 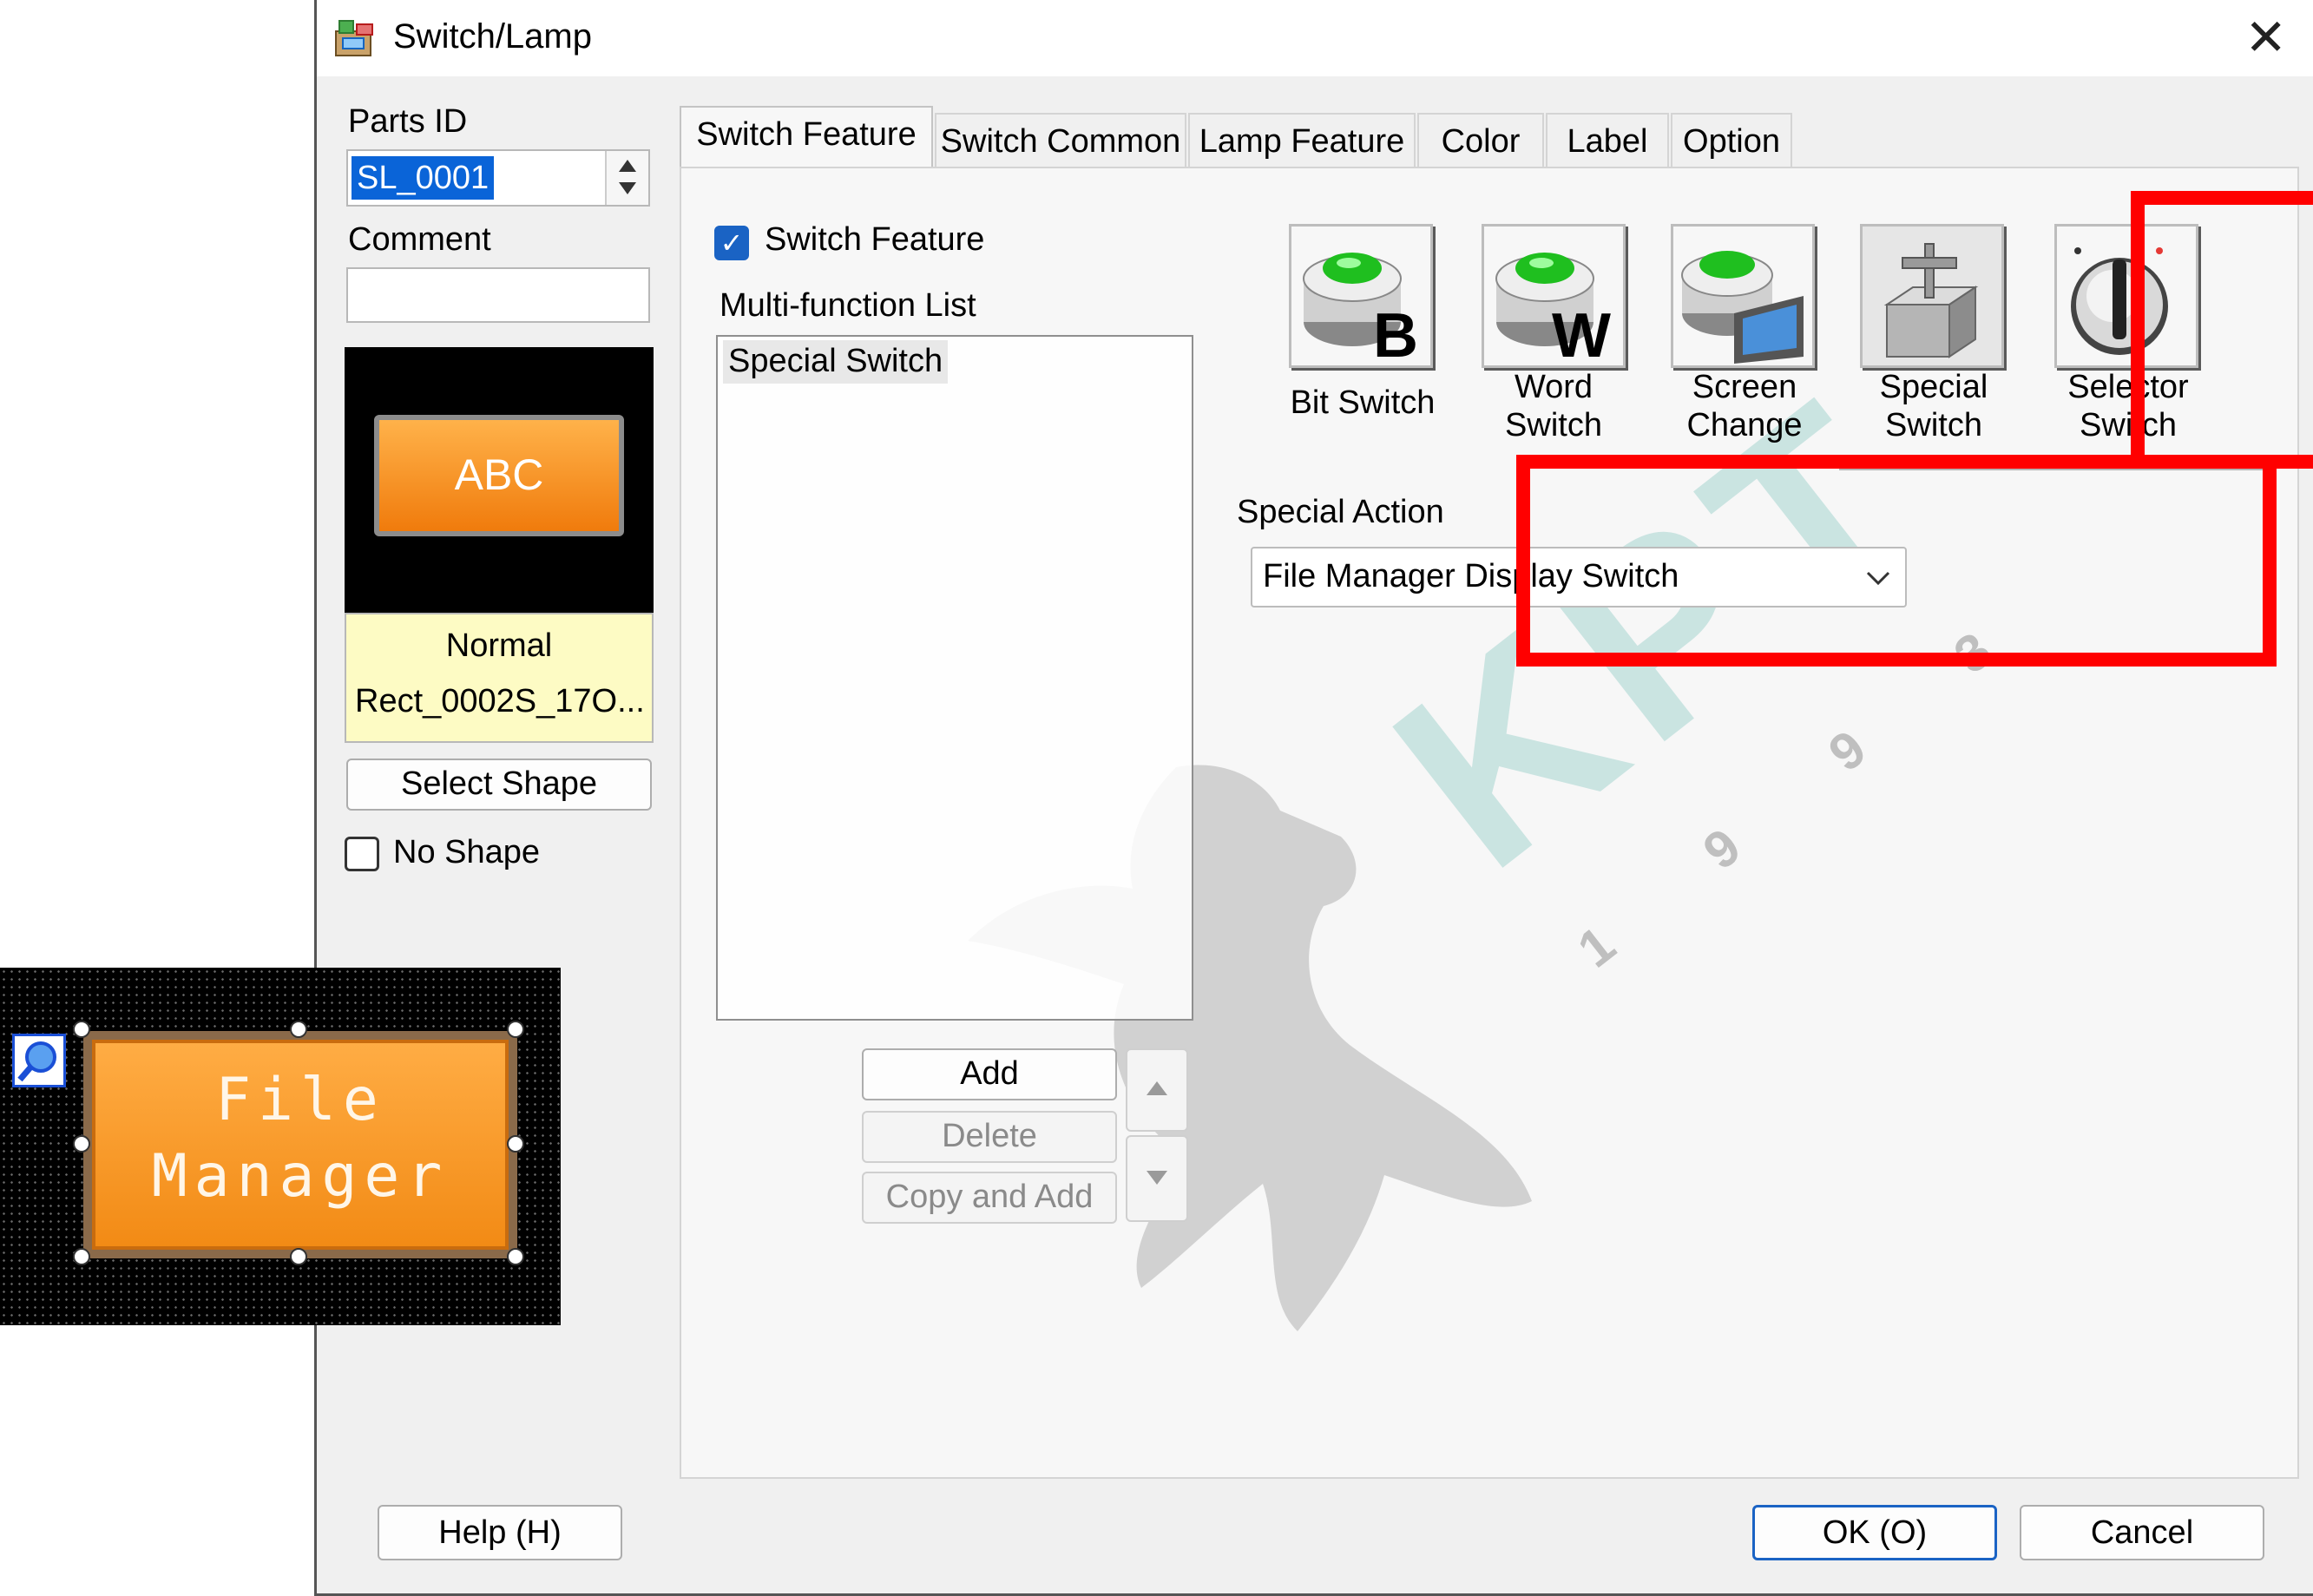 What do you see at coordinates (1480, 140) in the screenshot?
I see `tab-color: Color` at bounding box center [1480, 140].